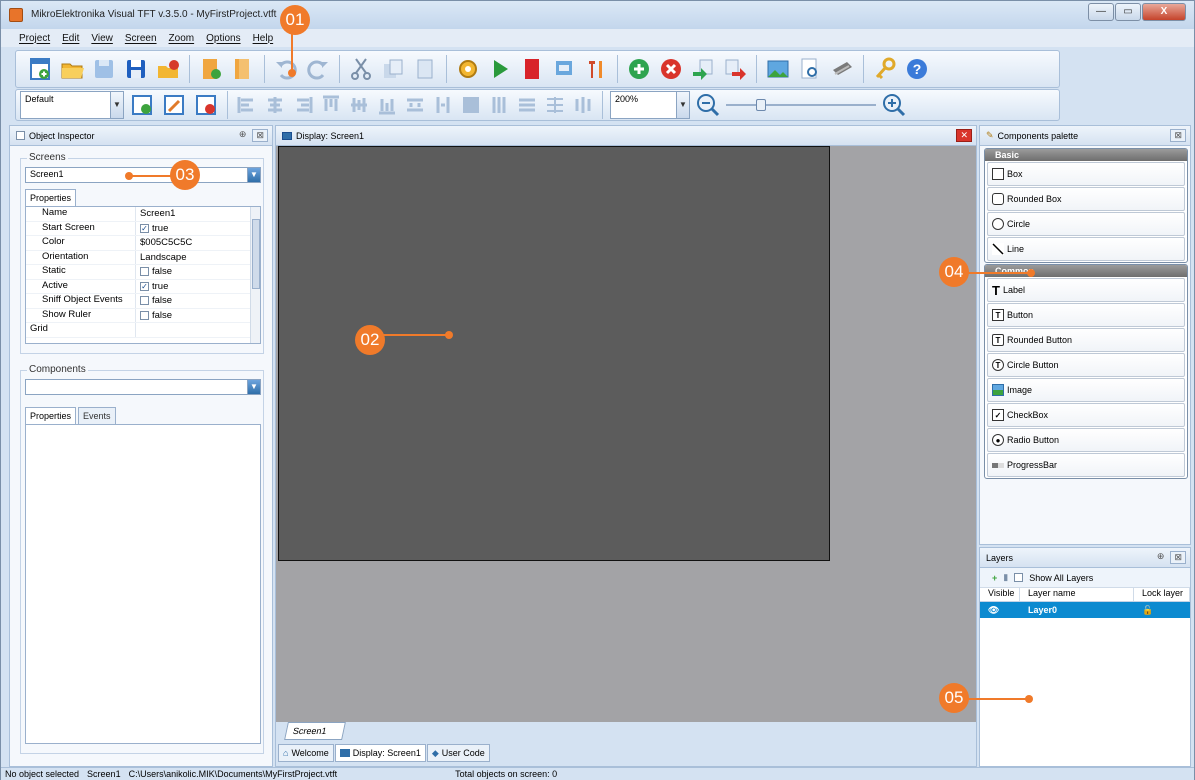  I want to click on close-button: X, so click(1164, 12).